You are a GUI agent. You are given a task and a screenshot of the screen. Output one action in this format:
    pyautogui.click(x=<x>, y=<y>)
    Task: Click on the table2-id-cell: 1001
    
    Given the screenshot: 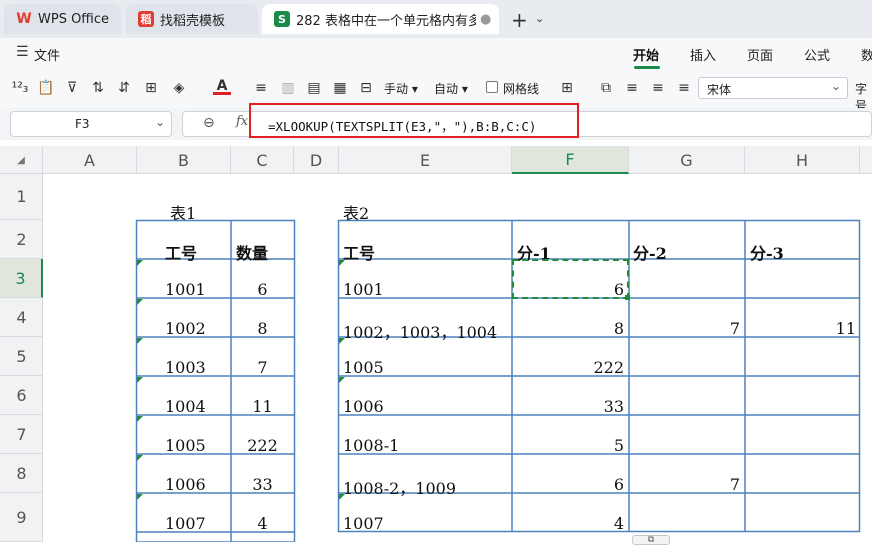 What is the action you would take?
    pyautogui.click(x=363, y=289)
    